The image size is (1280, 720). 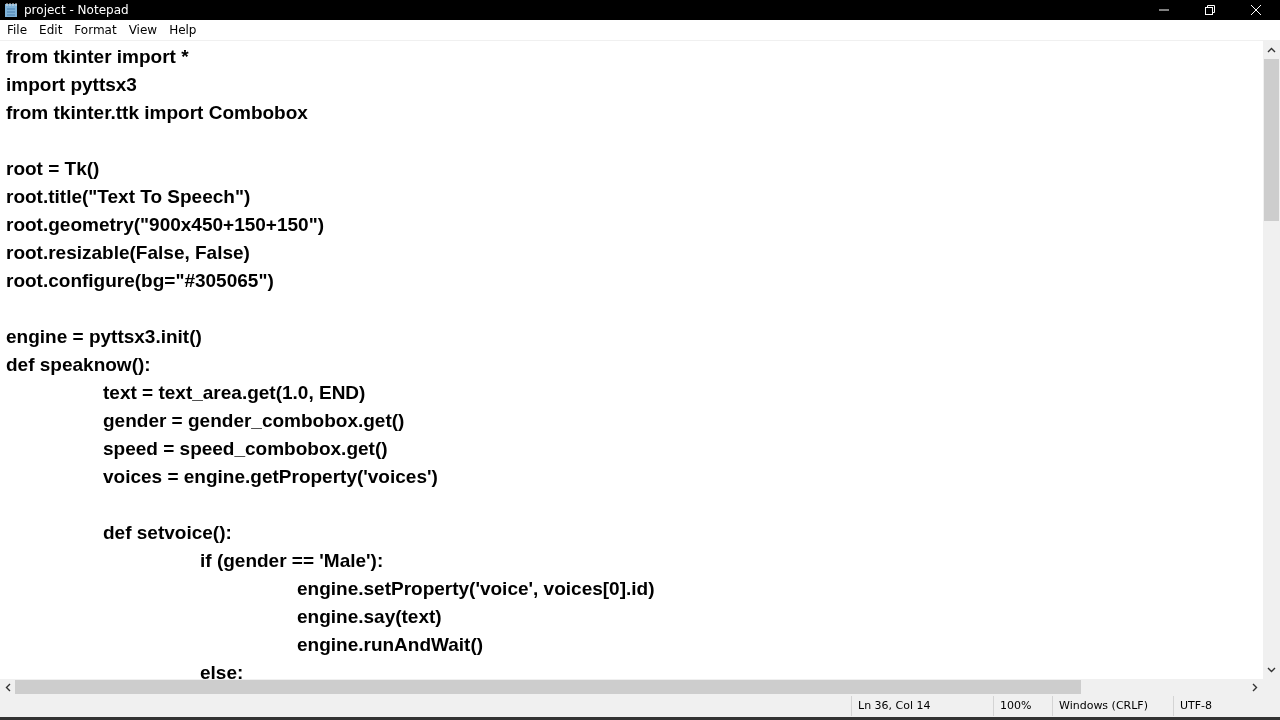 I want to click on code-line: engine.say(text), so click(x=369, y=617).